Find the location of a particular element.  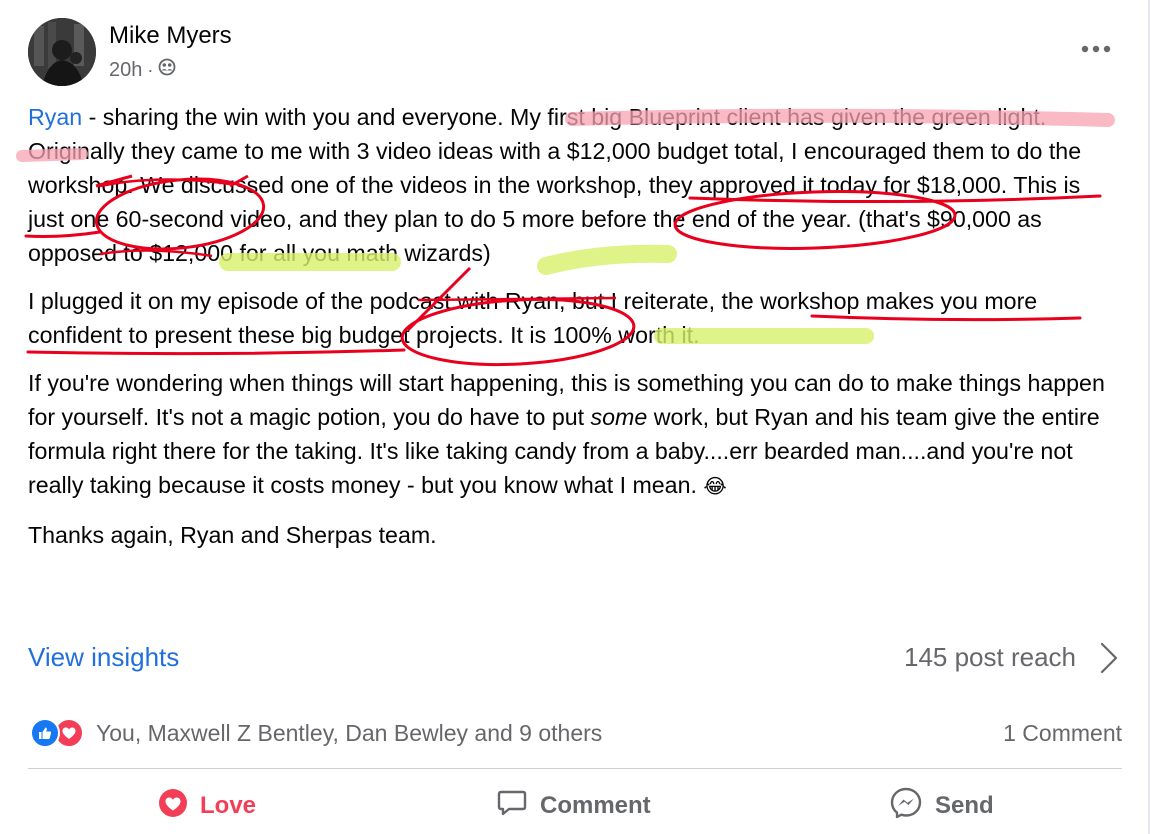

author-avatar is located at coordinates (62, 52).